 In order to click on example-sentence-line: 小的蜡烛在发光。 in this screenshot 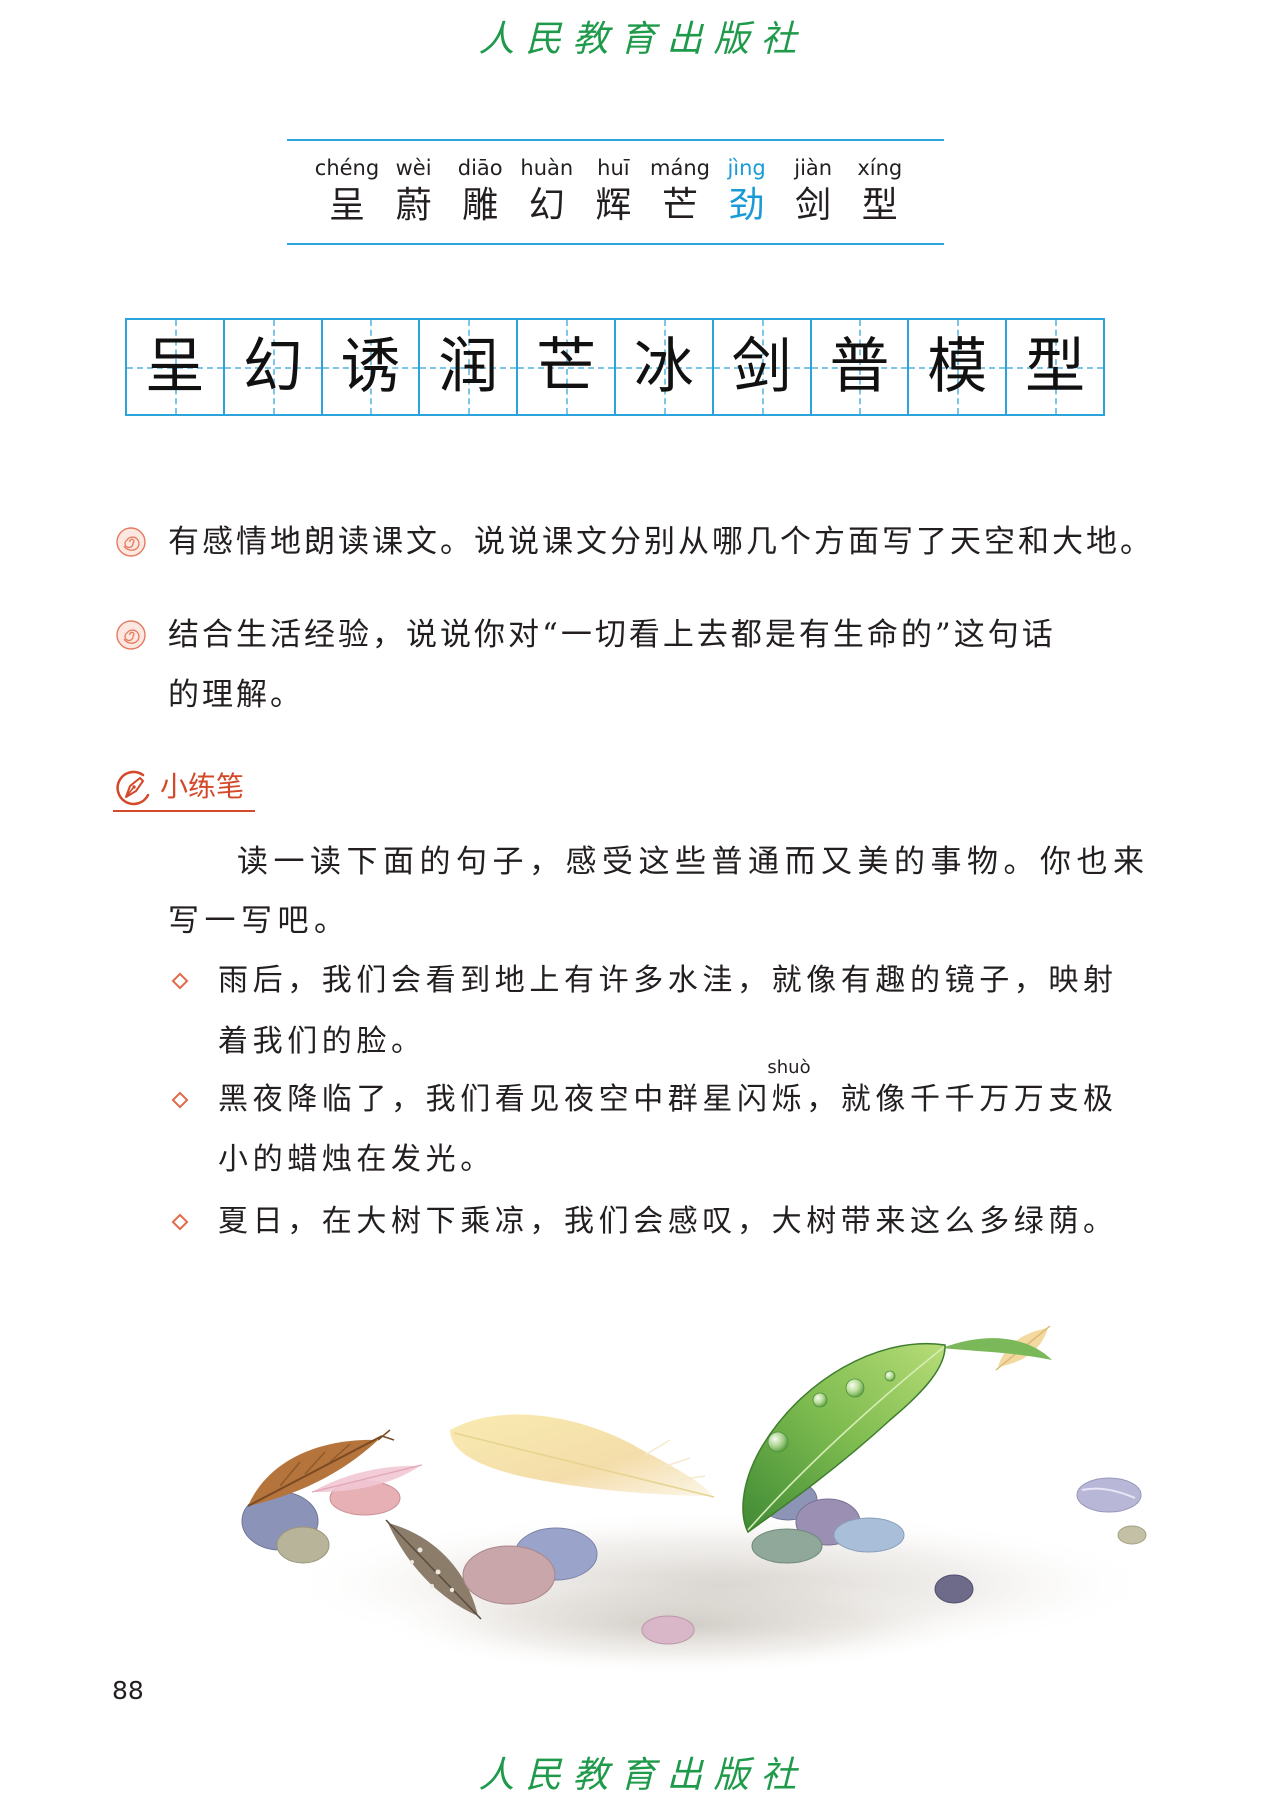, I will do `click(356, 1159)`.